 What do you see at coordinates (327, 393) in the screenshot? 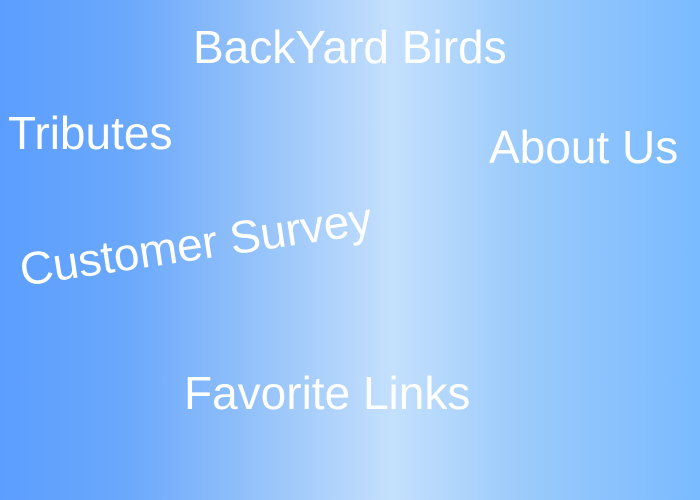
I see `nav-link-favorite-links: Favorite Links` at bounding box center [327, 393].